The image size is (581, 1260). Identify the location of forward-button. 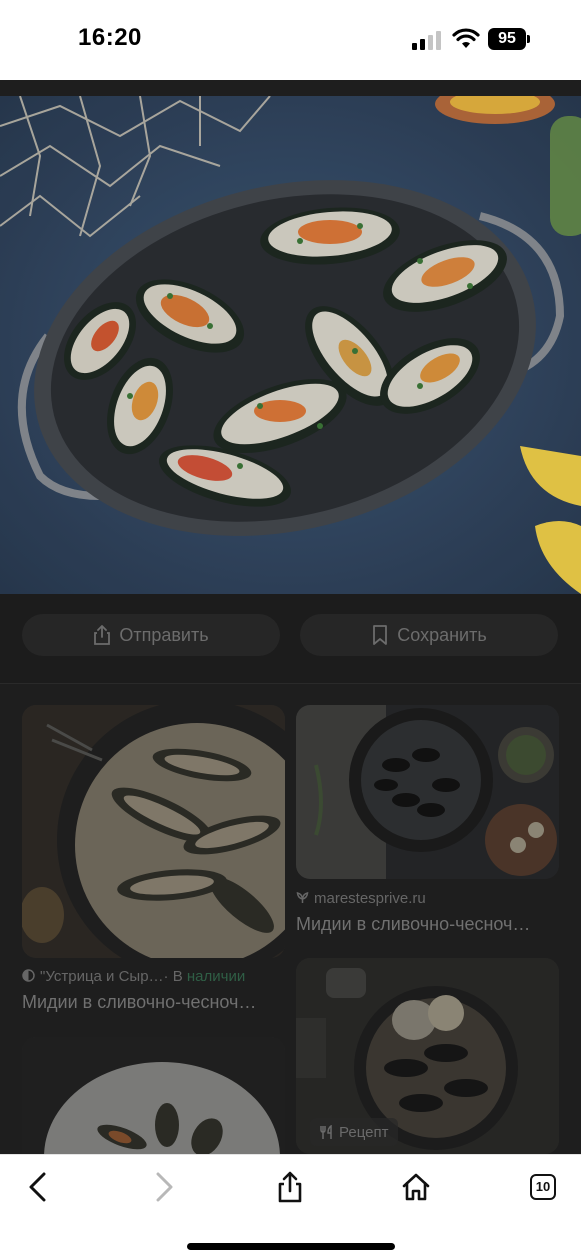
(164, 1187).